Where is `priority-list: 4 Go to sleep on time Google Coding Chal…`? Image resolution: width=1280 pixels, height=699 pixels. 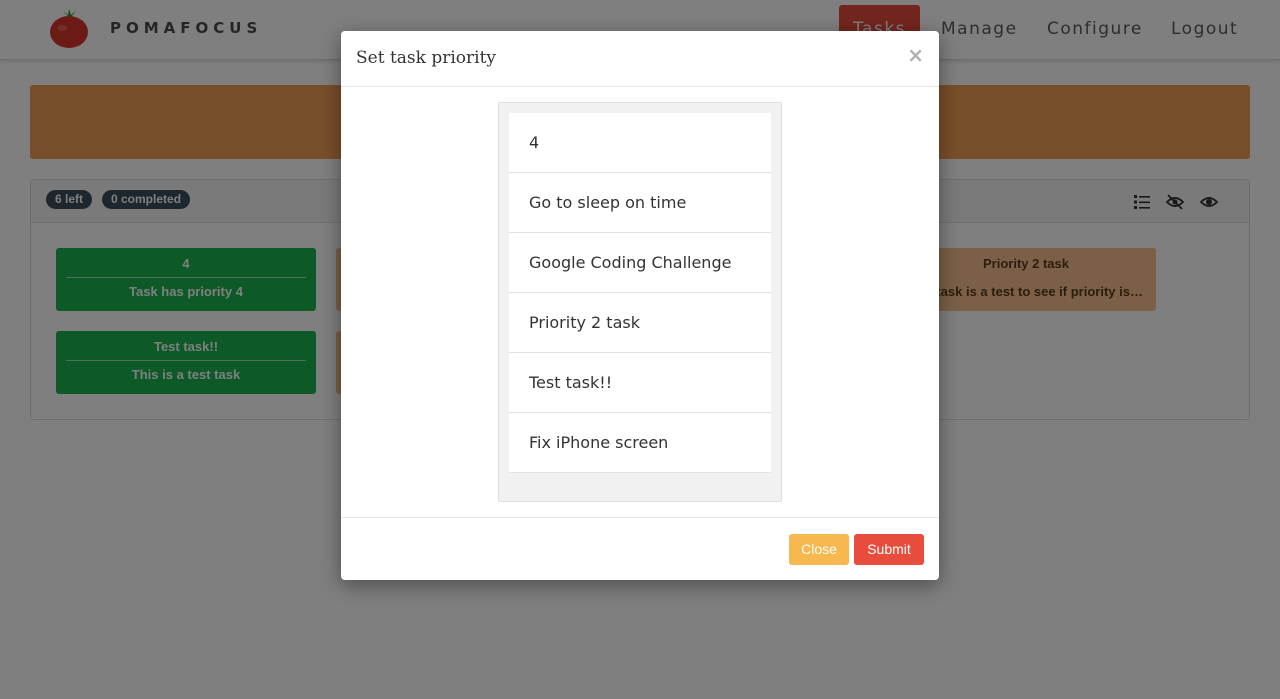 priority-list: 4 Go to sleep on time Google Coding Chal… is located at coordinates (640, 302).